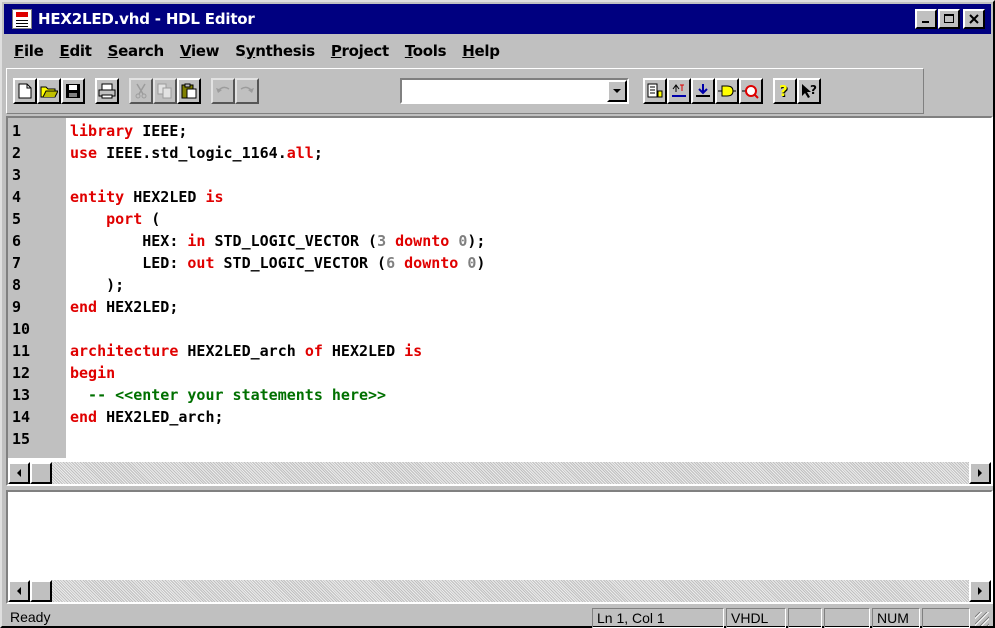 Image resolution: width=995 pixels, height=628 pixels. I want to click on toolbar: ?? ?, so click(465, 91).